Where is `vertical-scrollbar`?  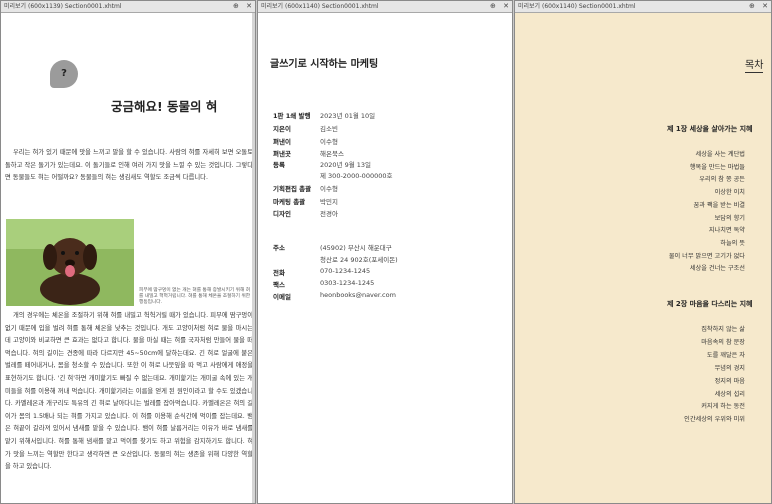
vertical-scrollbar is located at coordinates (253, 258).